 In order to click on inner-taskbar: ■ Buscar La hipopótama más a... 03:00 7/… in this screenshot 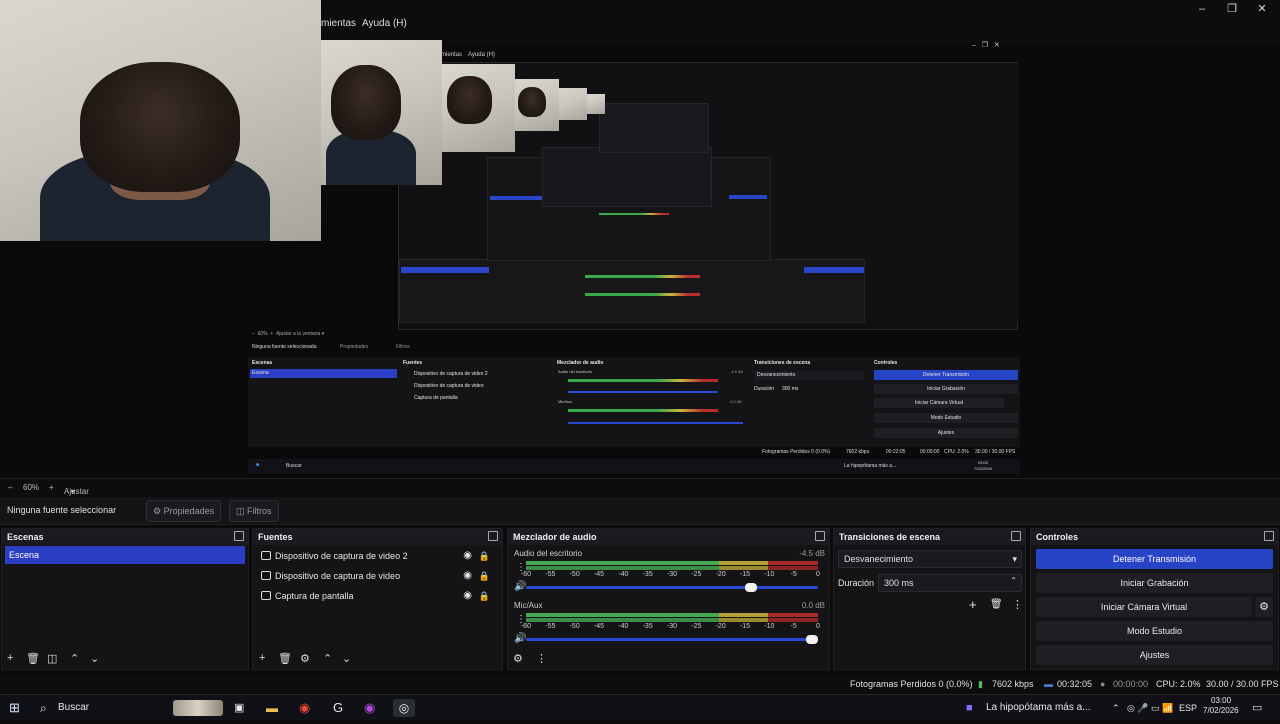, I will do `click(634, 466)`.